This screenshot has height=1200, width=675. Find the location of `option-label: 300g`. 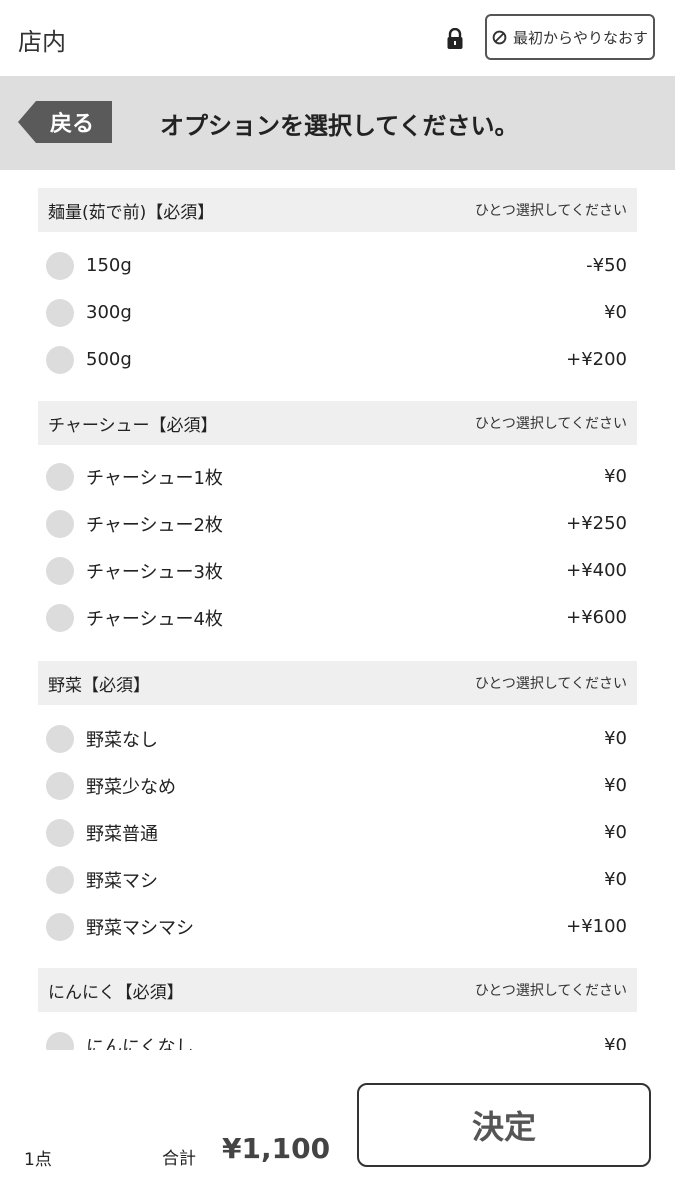

option-label: 300g is located at coordinates (109, 312).